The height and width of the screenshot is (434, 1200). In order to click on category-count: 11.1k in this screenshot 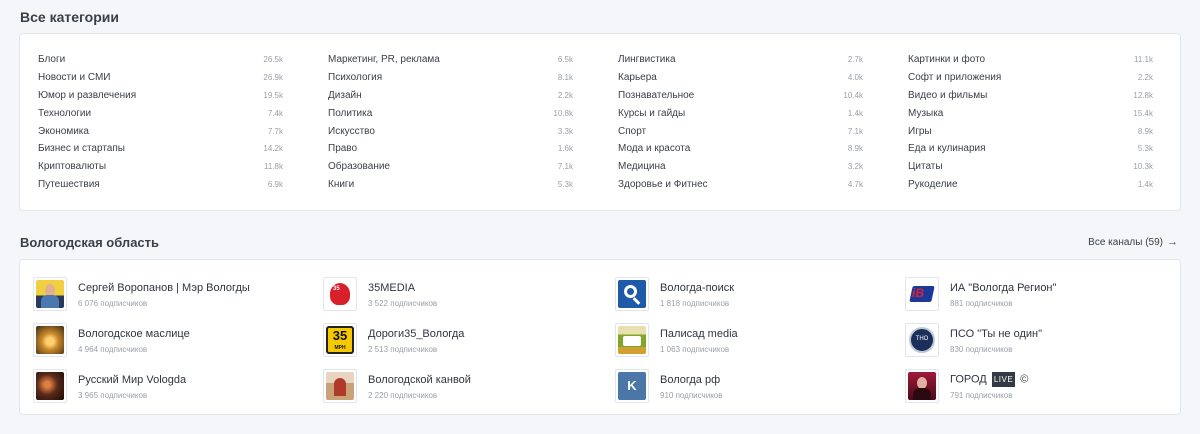, I will do `click(1143, 60)`.